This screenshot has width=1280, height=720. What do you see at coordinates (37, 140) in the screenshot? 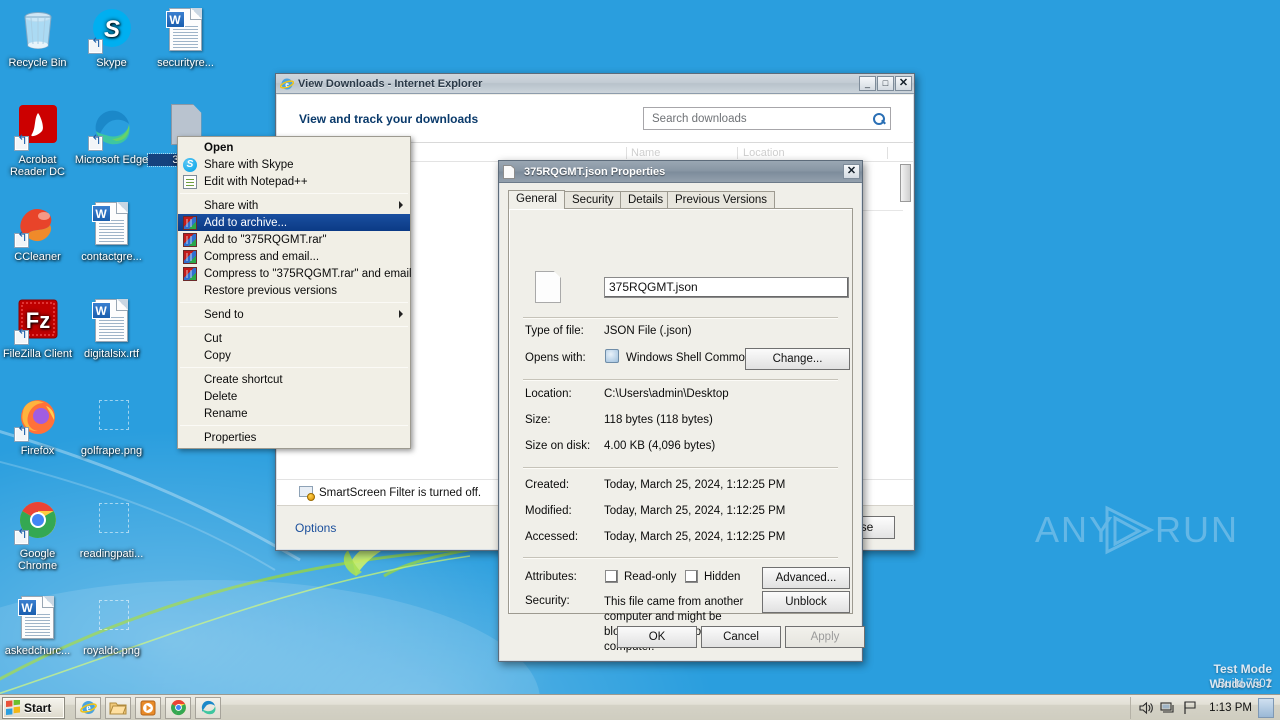
I see `desktop-icon-acrobat-reader-dc: Acrobat Reader DC` at bounding box center [37, 140].